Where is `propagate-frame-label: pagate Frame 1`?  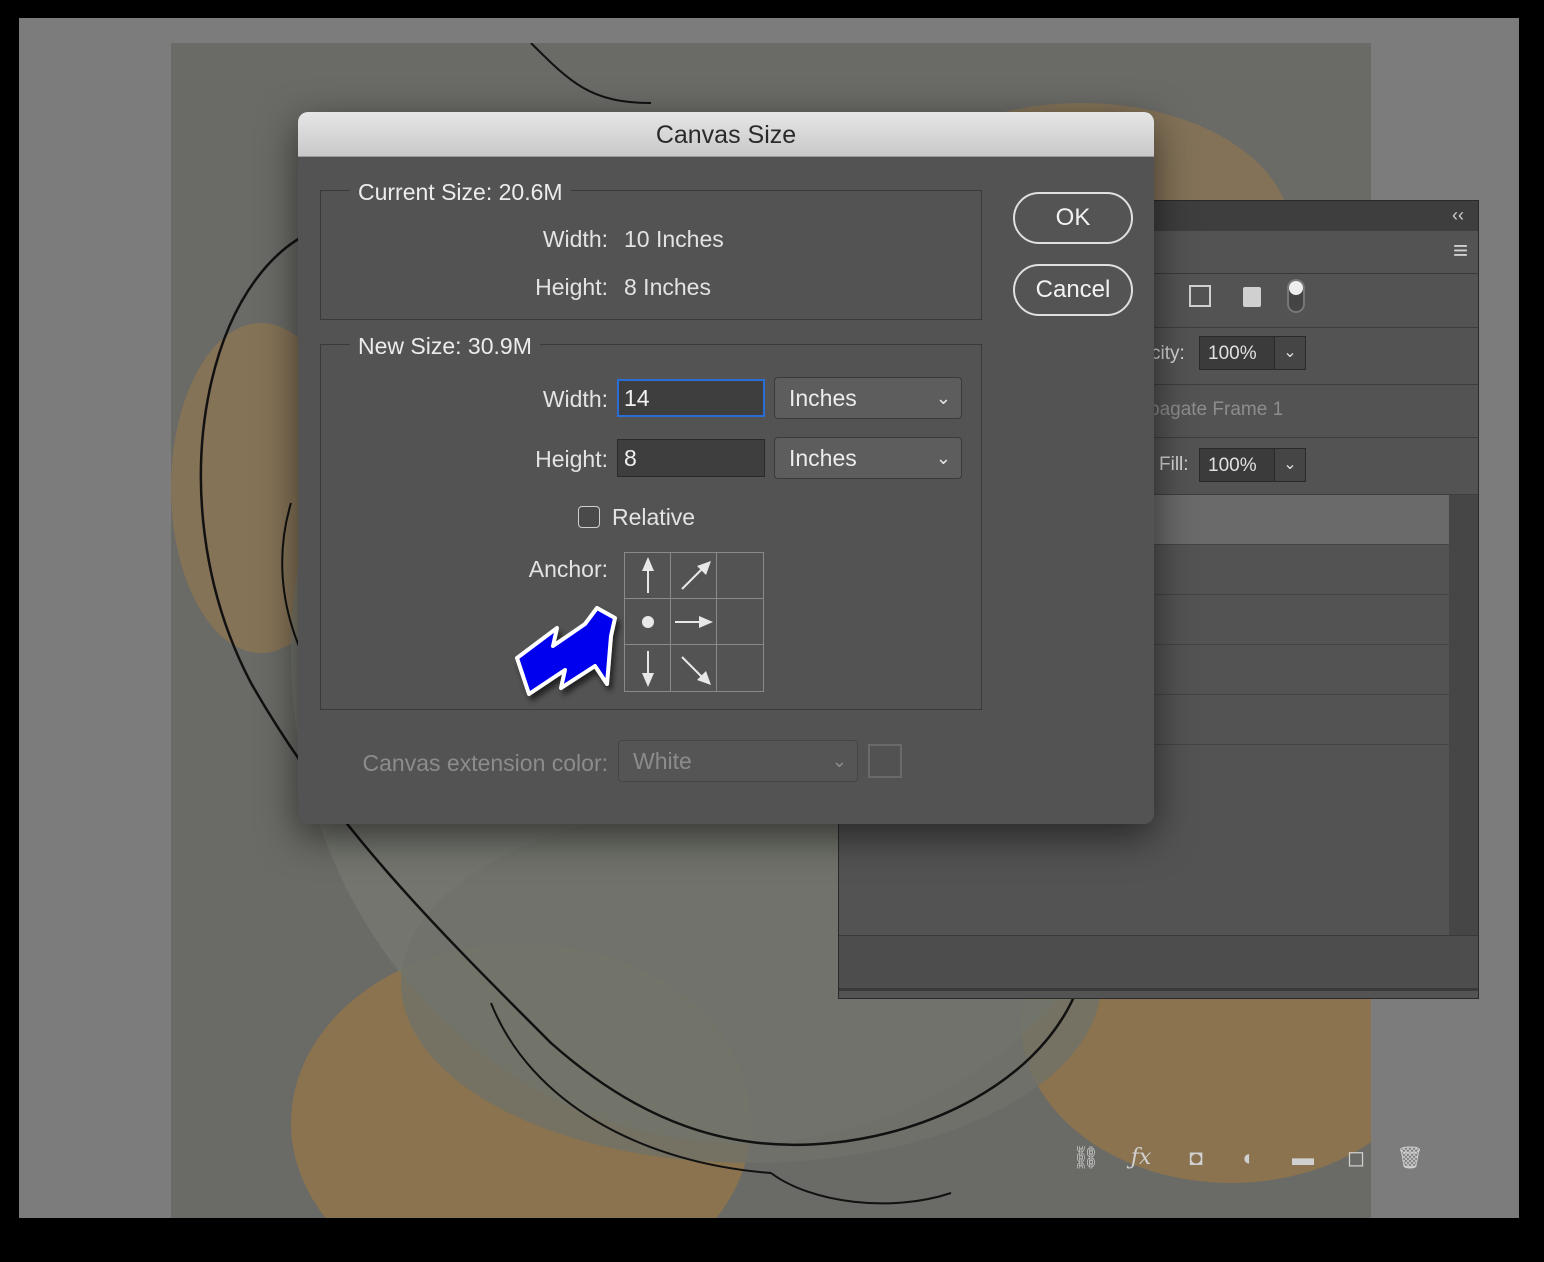 propagate-frame-label: pagate Frame 1 is located at coordinates (1216, 410).